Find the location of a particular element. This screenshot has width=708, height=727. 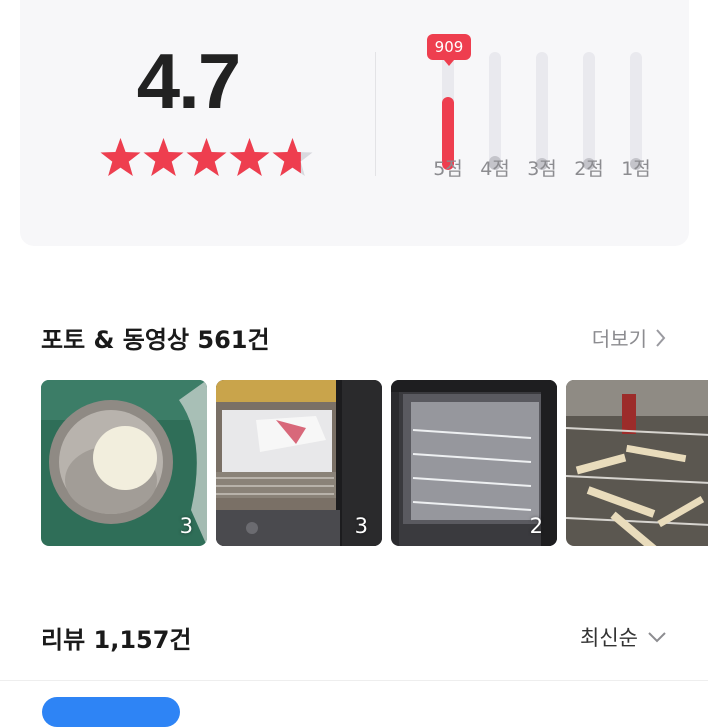

rating-distribution: 909 5점 4점 3점 2점 1점 is located at coordinates (547, 110).